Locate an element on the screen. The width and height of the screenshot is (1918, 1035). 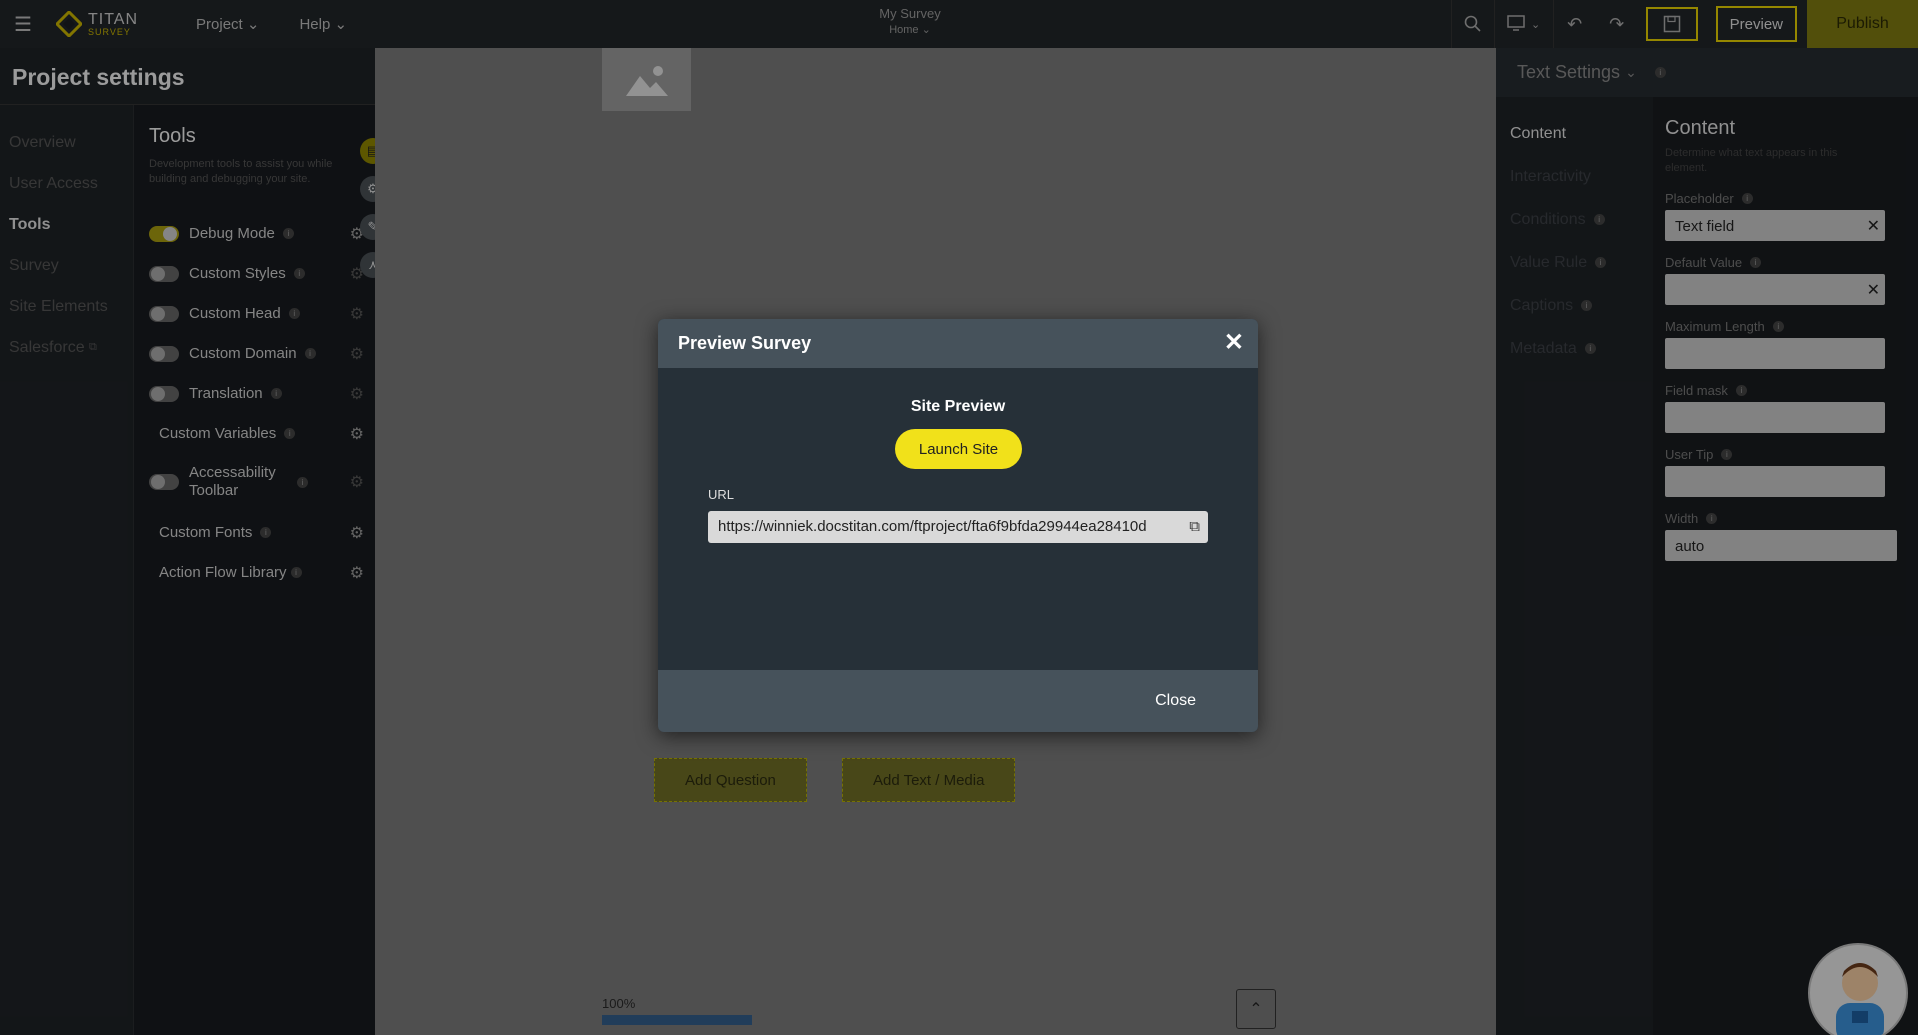
close-icon: ✕ is located at coordinates (1234, 343).